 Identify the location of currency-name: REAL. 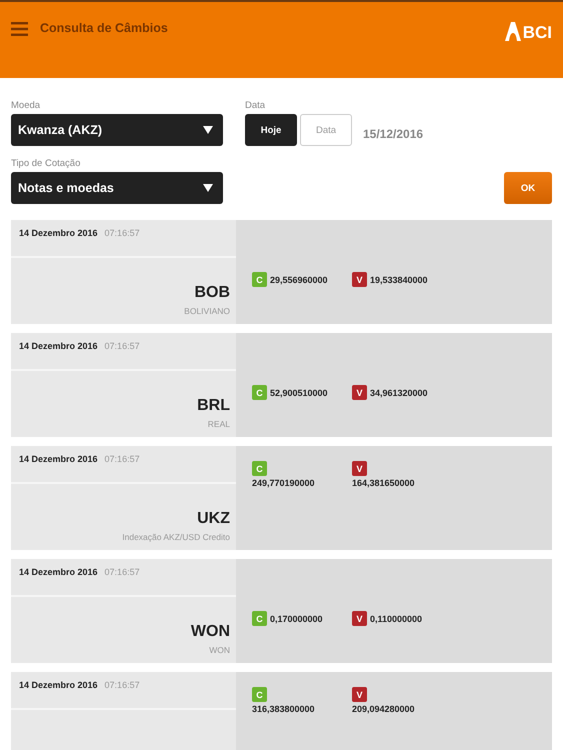
(219, 424).